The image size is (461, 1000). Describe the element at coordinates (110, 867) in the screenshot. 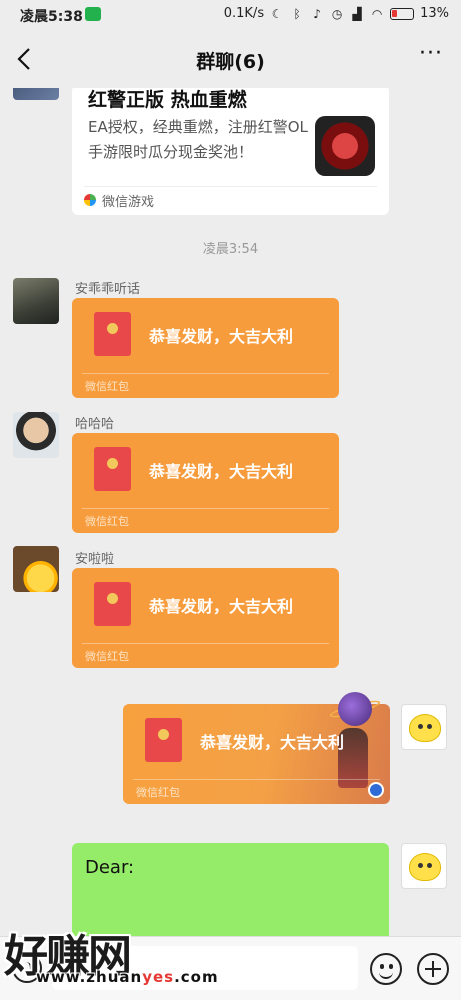

I see `message-text: Dear:` at that location.